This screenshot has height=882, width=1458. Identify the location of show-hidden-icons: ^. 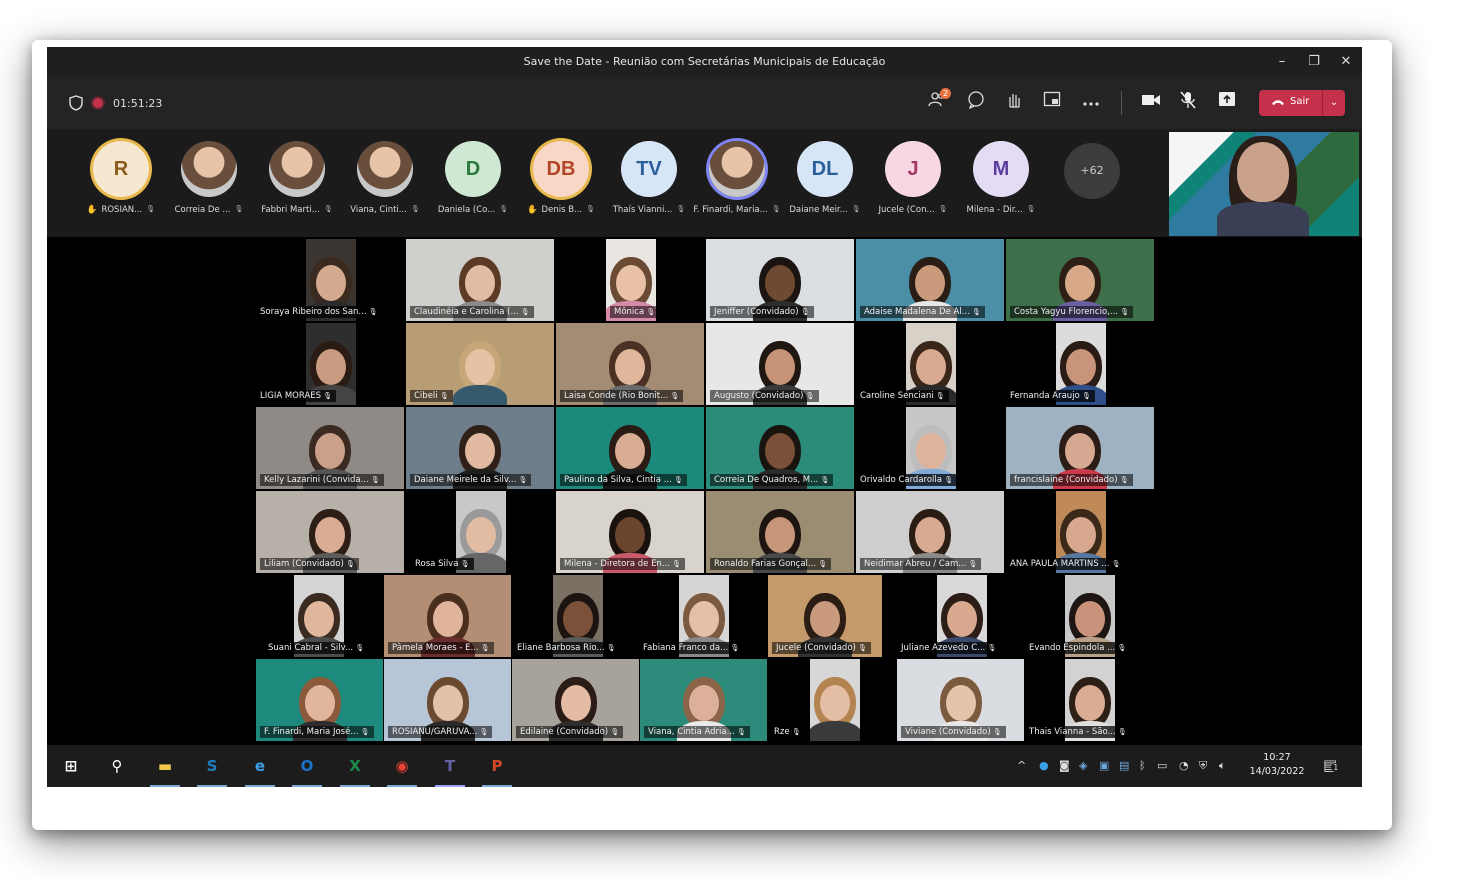
(1021, 765).